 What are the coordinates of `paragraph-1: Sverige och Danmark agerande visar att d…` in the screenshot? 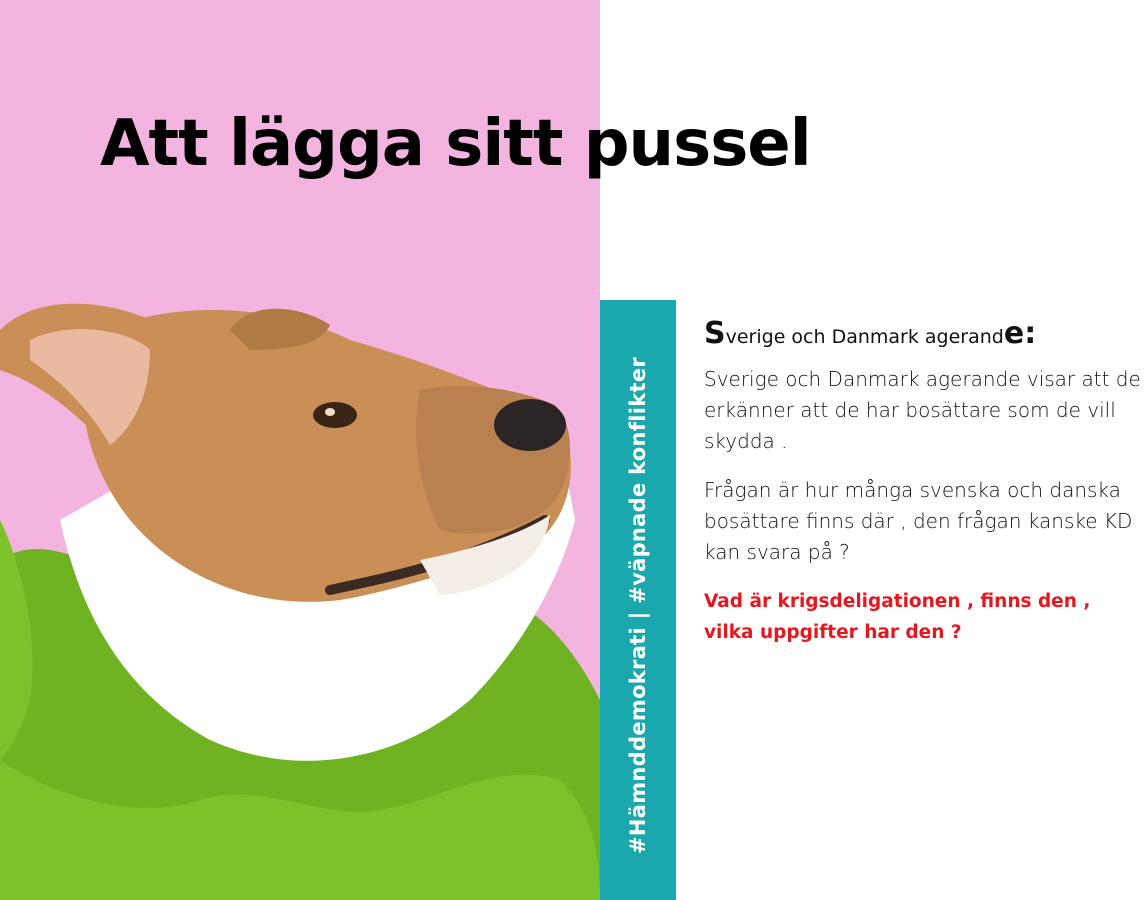 It's located at (922, 410).